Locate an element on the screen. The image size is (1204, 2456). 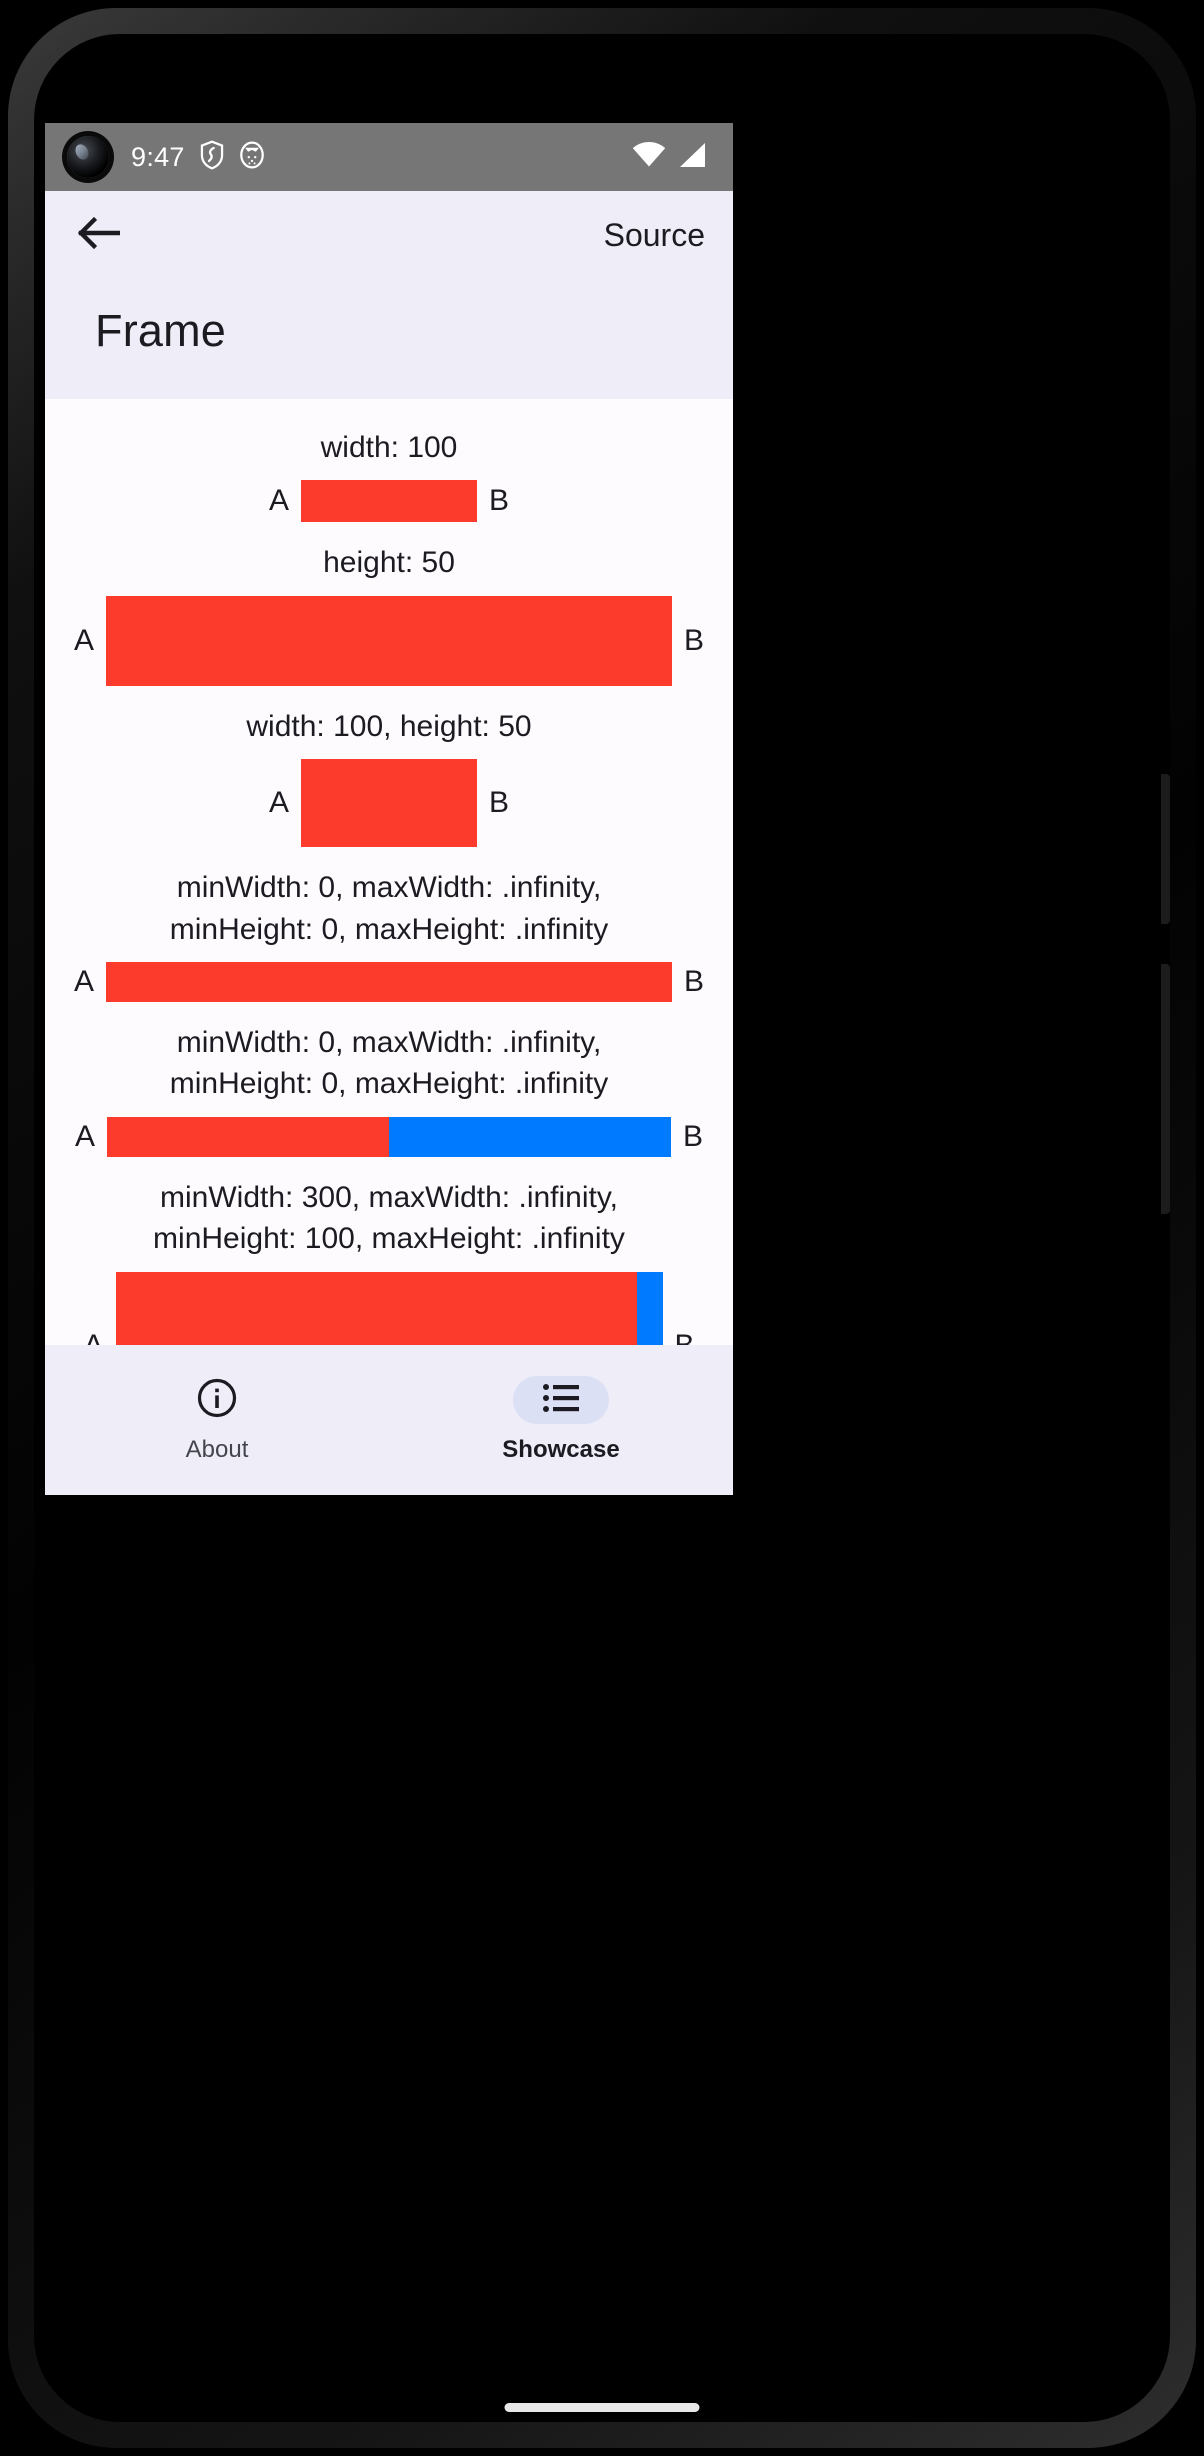
status-bar-right is located at coordinates (669, 157).